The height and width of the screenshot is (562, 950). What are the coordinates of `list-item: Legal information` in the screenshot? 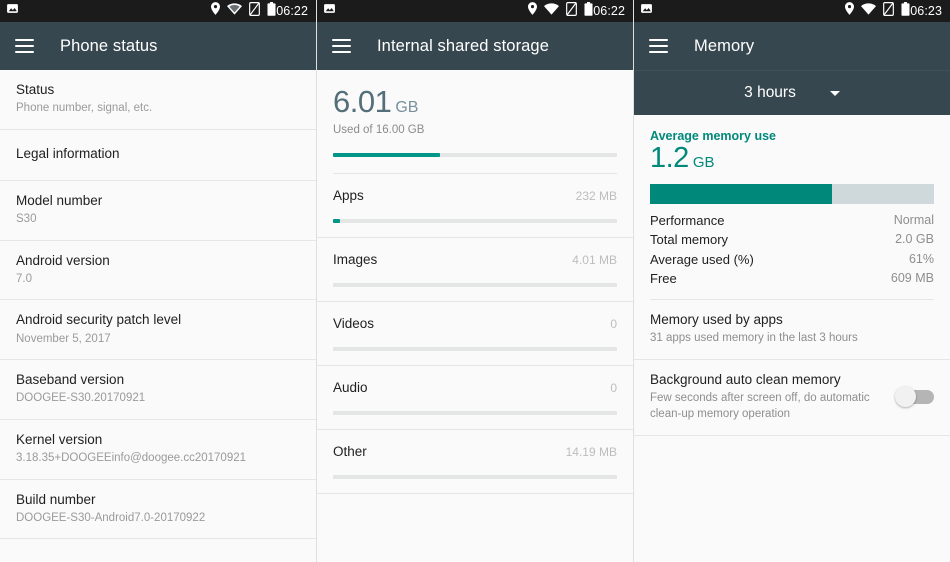 It's located at (158, 155).